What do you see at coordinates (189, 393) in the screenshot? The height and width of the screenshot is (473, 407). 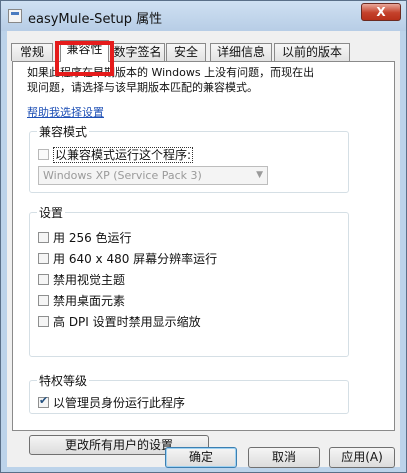 I see `privilege-group: 特权等级 ✔ 以管理员身份运行此程序` at bounding box center [189, 393].